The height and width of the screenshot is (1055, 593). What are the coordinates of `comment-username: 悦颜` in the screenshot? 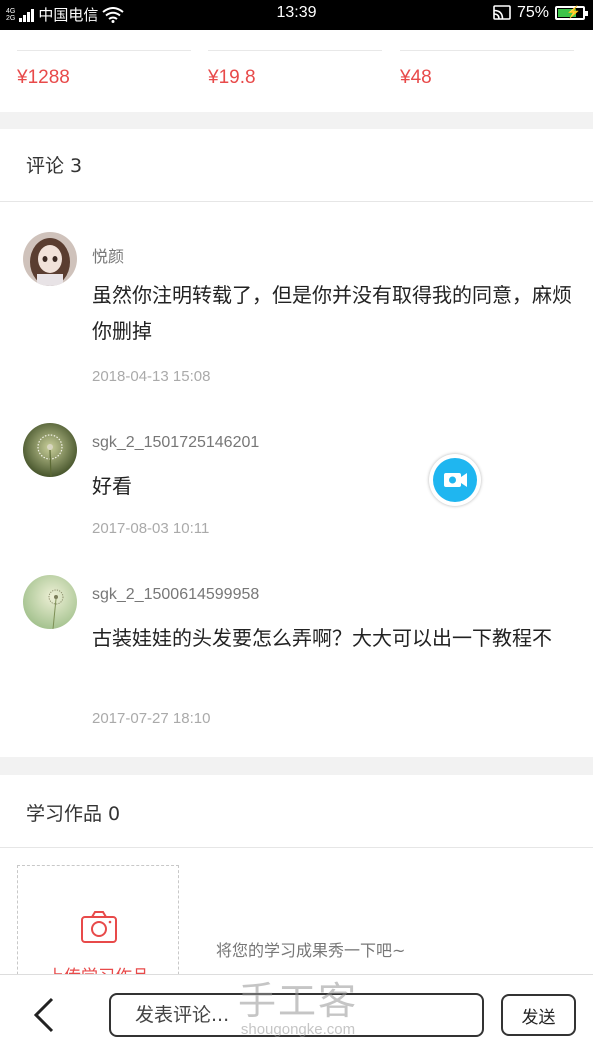 It's located at (108, 255).